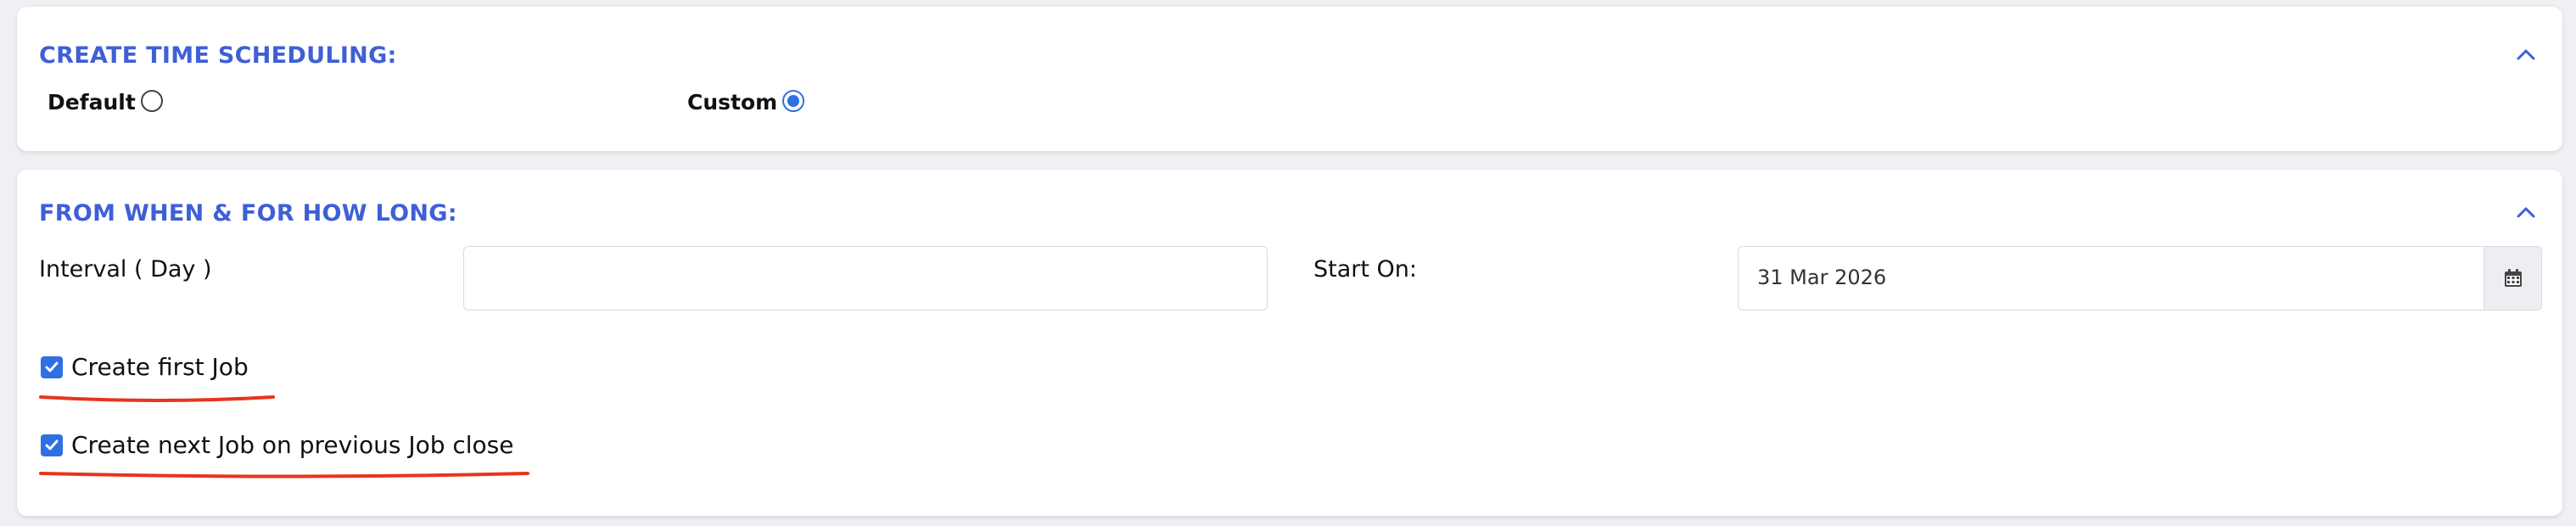 This screenshot has height=526, width=2576. What do you see at coordinates (160, 367) in the screenshot?
I see `create-first-job-label: Create first Job` at bounding box center [160, 367].